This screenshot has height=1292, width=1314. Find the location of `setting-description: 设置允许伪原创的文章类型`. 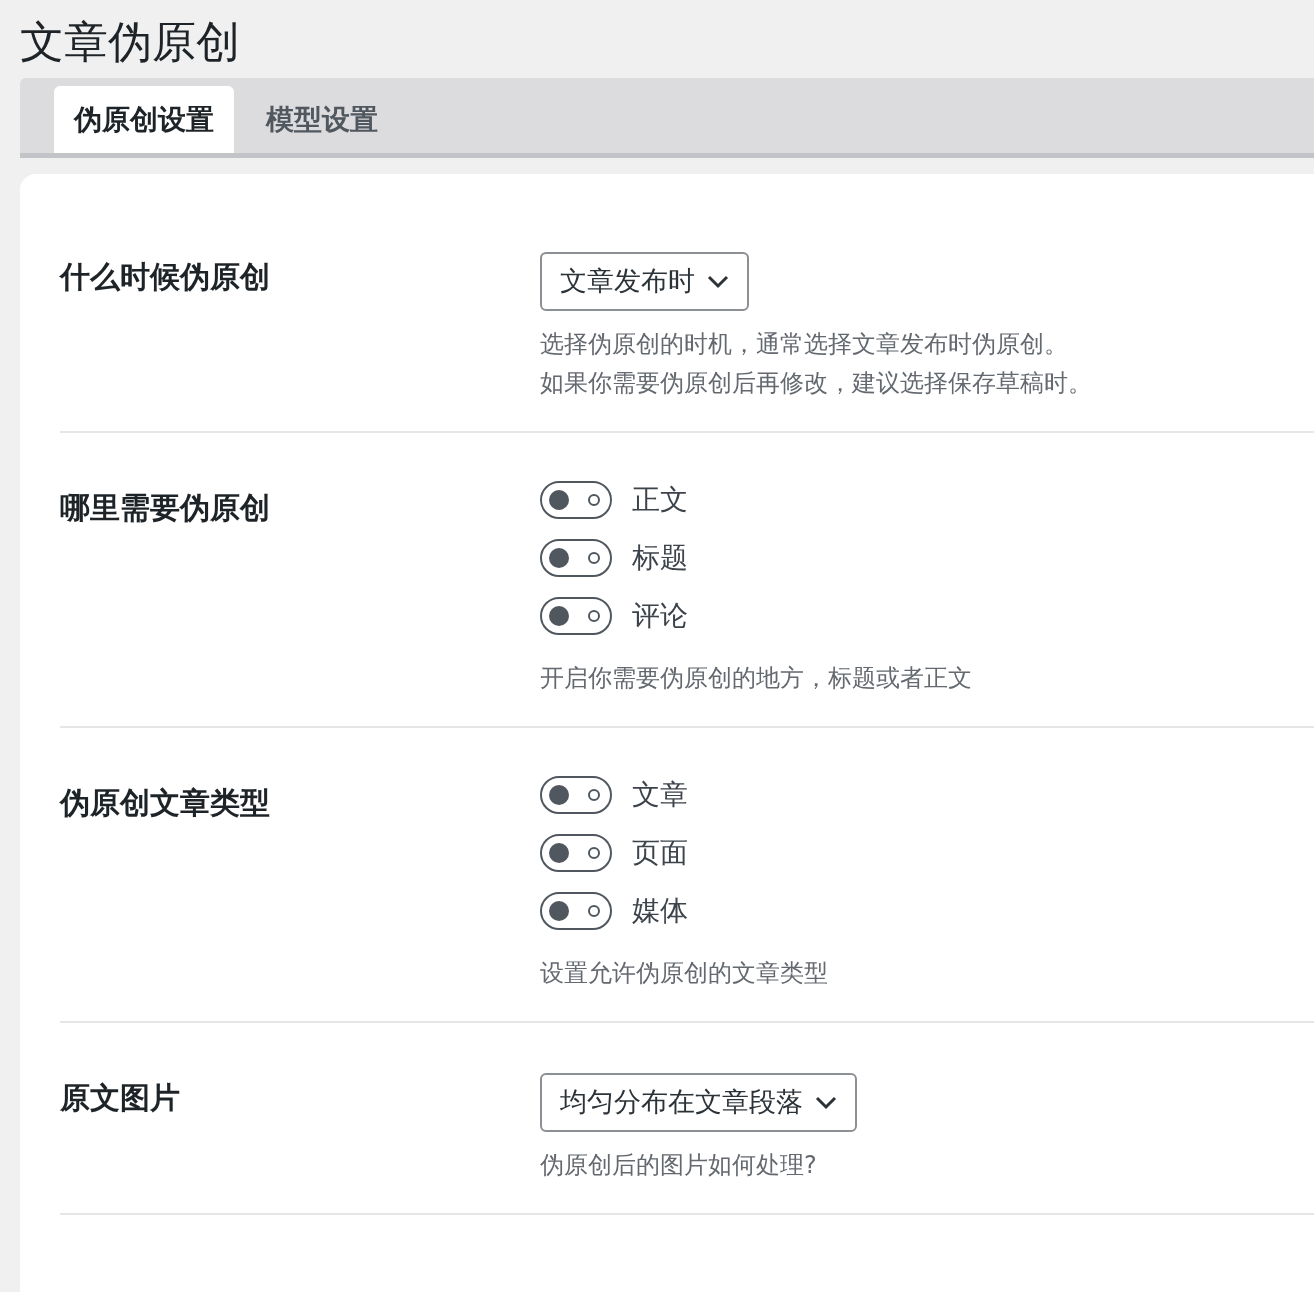

setting-description: 设置允许伪原创的文章类型 is located at coordinates (684, 973).